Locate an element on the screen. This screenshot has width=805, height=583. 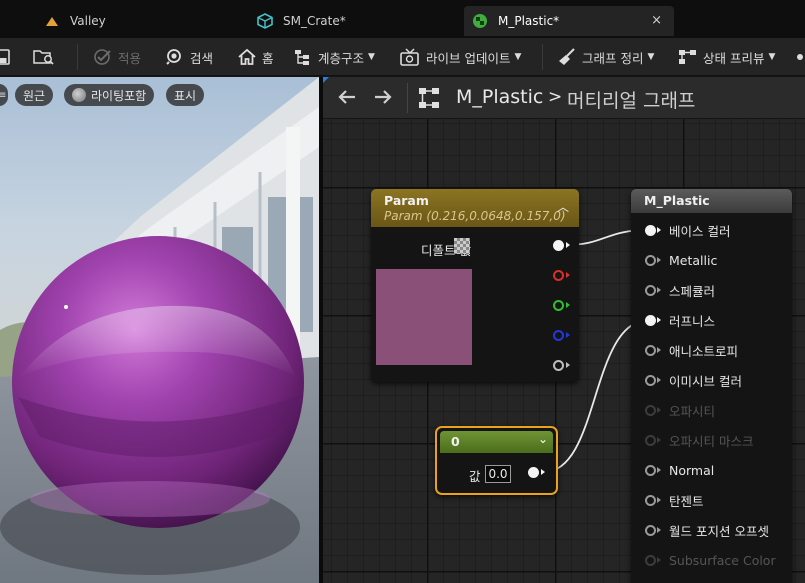
material-input-row: Metallic is located at coordinates (681, 260).